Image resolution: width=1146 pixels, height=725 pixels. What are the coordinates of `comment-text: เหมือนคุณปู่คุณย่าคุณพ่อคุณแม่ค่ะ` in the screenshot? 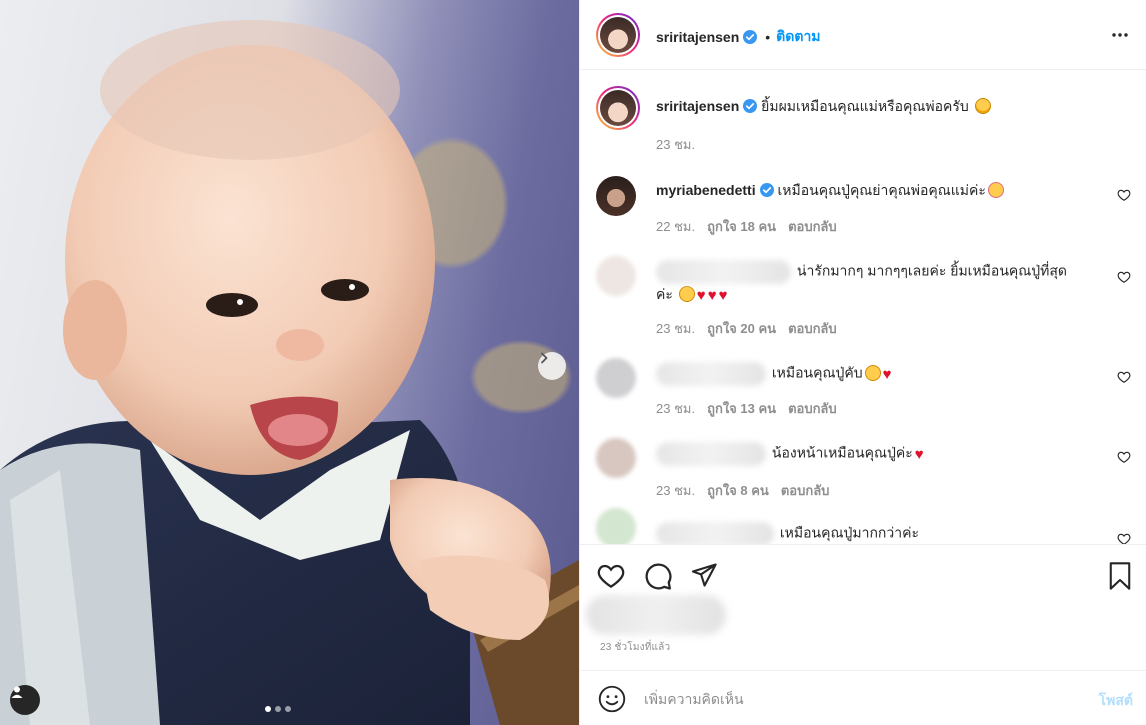 It's located at (881, 190).